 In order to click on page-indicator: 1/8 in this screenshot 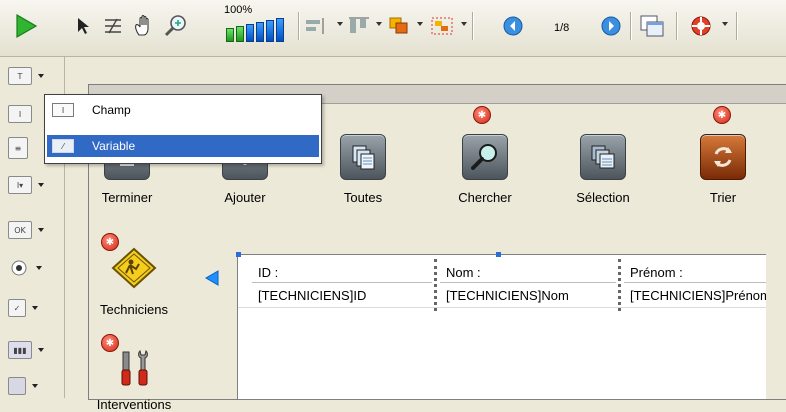, I will do `click(562, 28)`.